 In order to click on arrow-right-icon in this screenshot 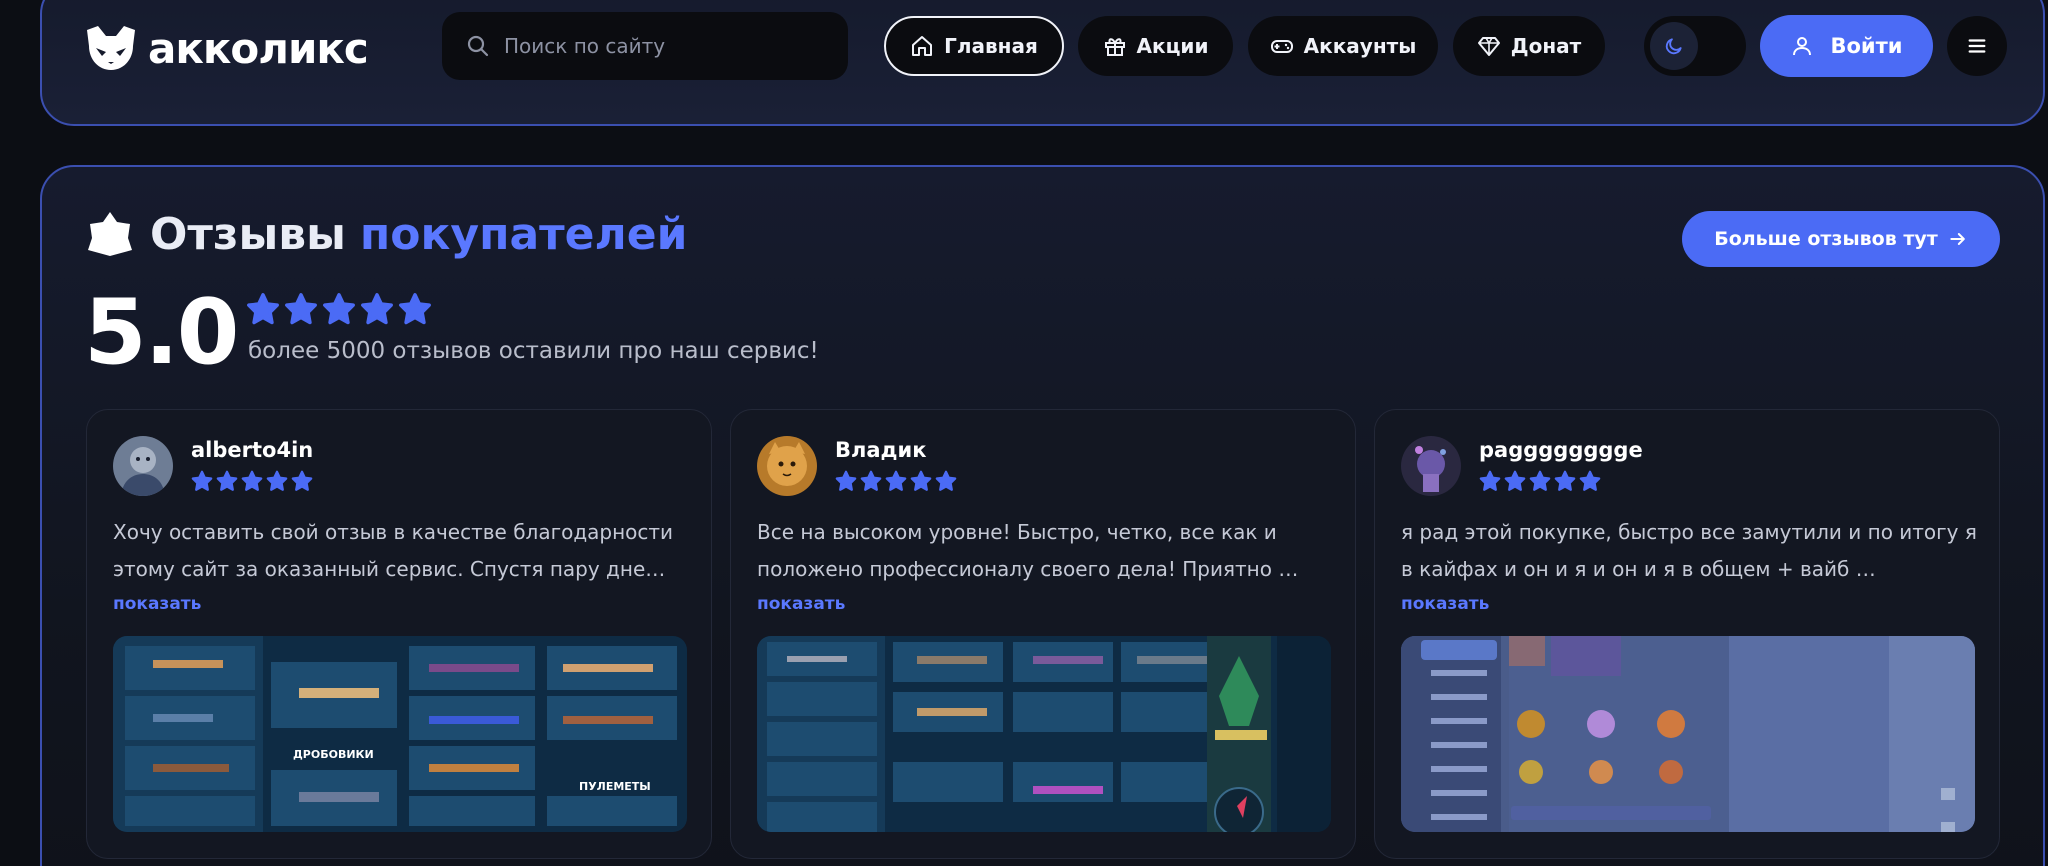, I will do `click(1957, 239)`.